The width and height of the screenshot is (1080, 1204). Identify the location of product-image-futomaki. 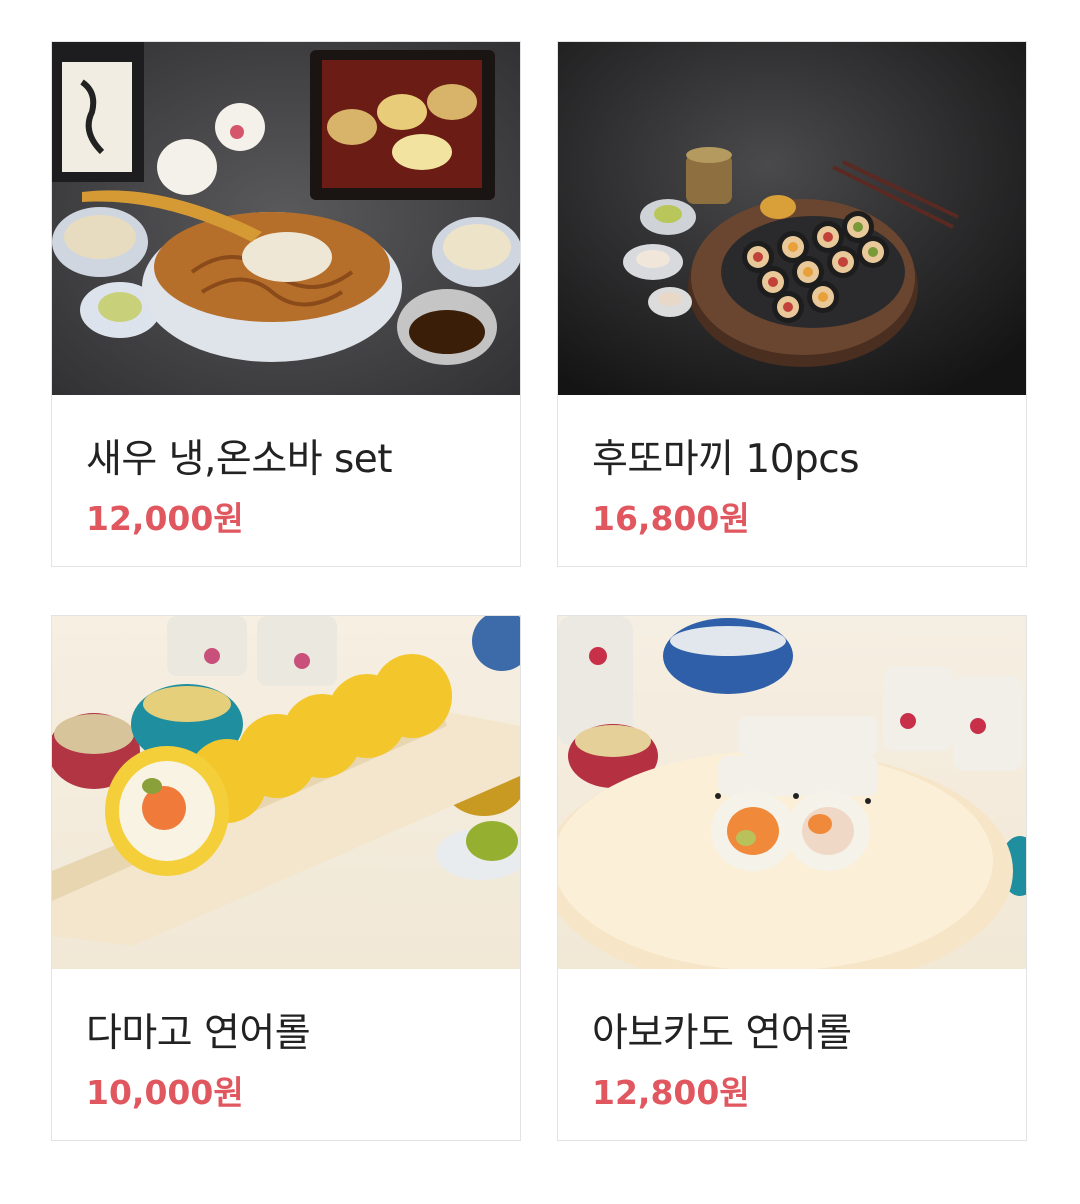
(792, 218).